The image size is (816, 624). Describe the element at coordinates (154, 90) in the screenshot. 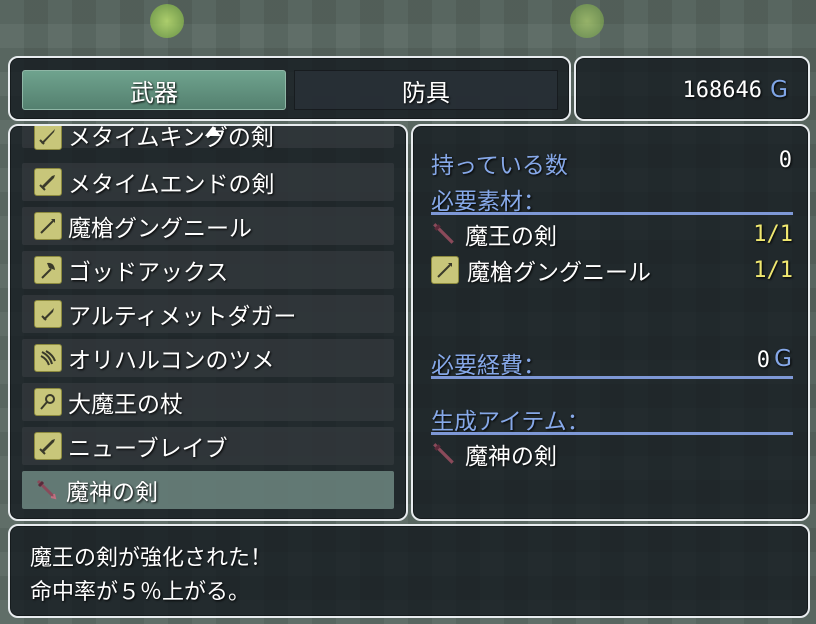

I see `tab-weapons: 武器` at that location.